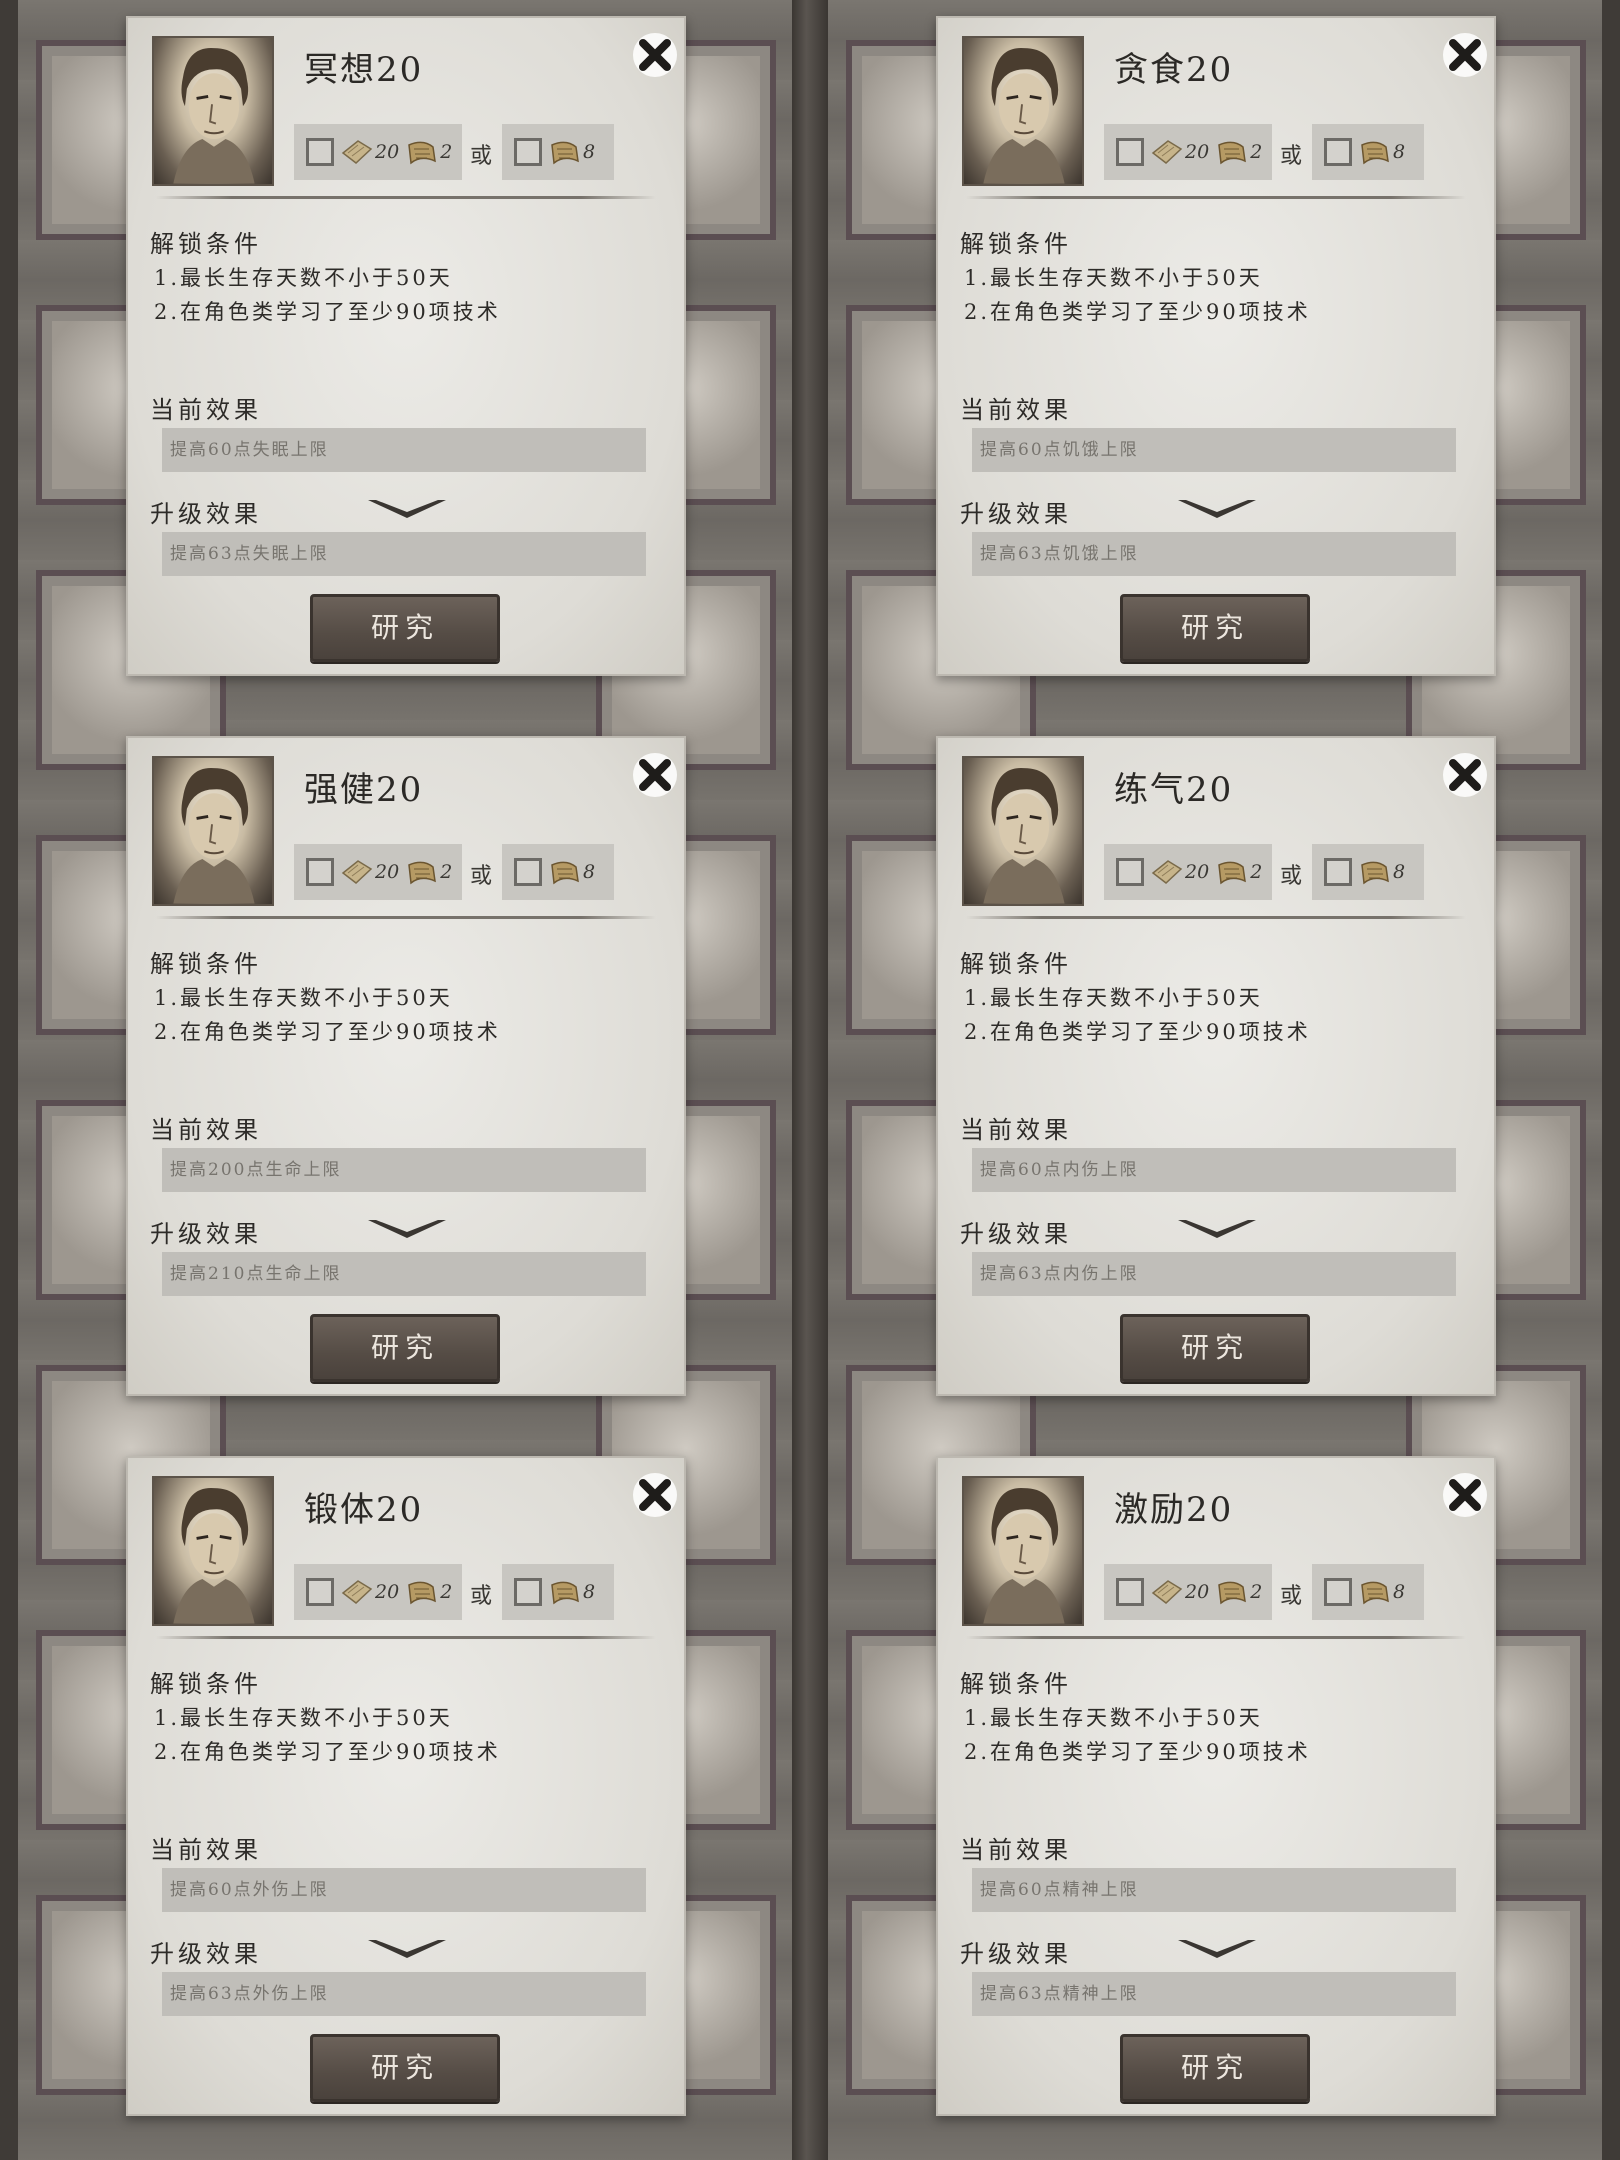 This screenshot has height=2160, width=1620. Describe the element at coordinates (357, 152) in the screenshot. I see `wood-plank-icon` at that location.